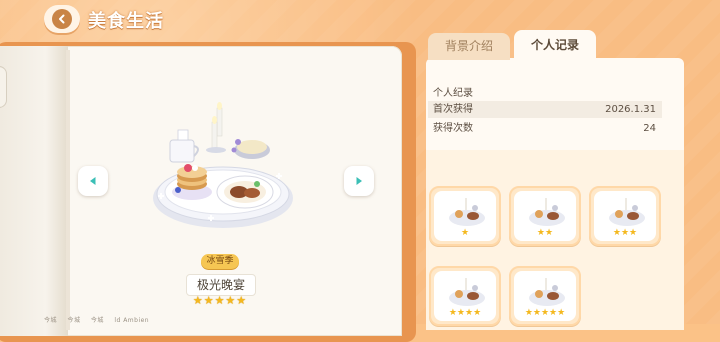 The image size is (720, 342). Describe the element at coordinates (126, 21) in the screenshot. I see `page-title: 美食生活` at that location.